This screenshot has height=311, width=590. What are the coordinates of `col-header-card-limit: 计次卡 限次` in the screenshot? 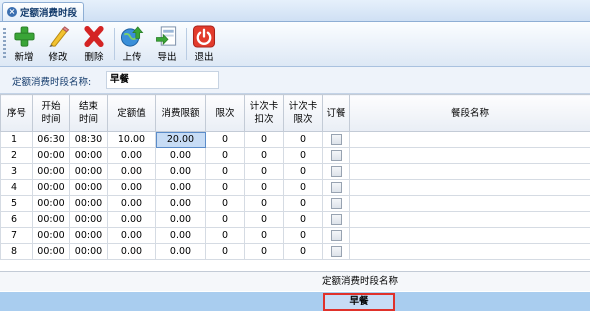 It's located at (303, 113).